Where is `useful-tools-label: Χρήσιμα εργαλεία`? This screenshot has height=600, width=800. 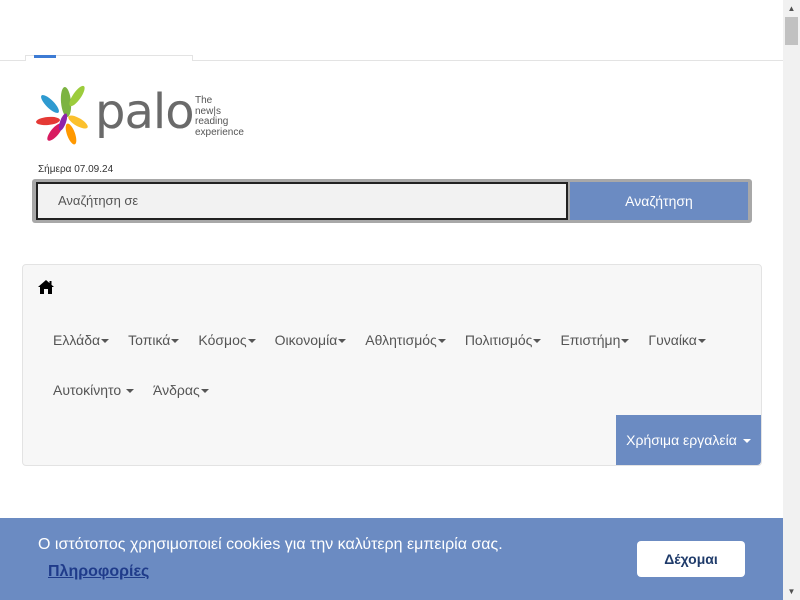 useful-tools-label: Χρήσιμα εργαλεία is located at coordinates (681, 440).